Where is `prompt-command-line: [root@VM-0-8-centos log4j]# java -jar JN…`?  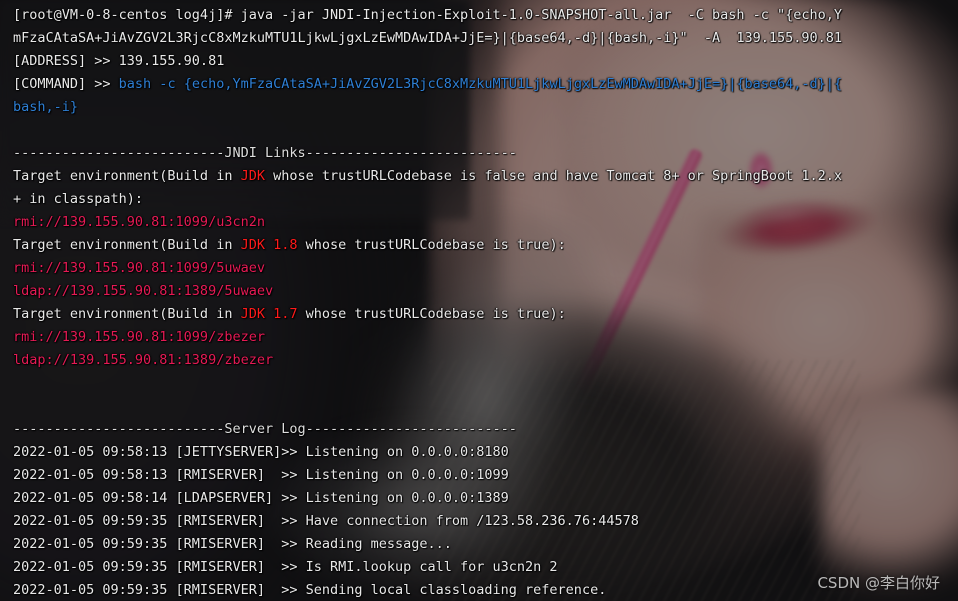 prompt-command-line: [root@VM-0-8-centos log4j]# java -jar JN… is located at coordinates (485, 15).